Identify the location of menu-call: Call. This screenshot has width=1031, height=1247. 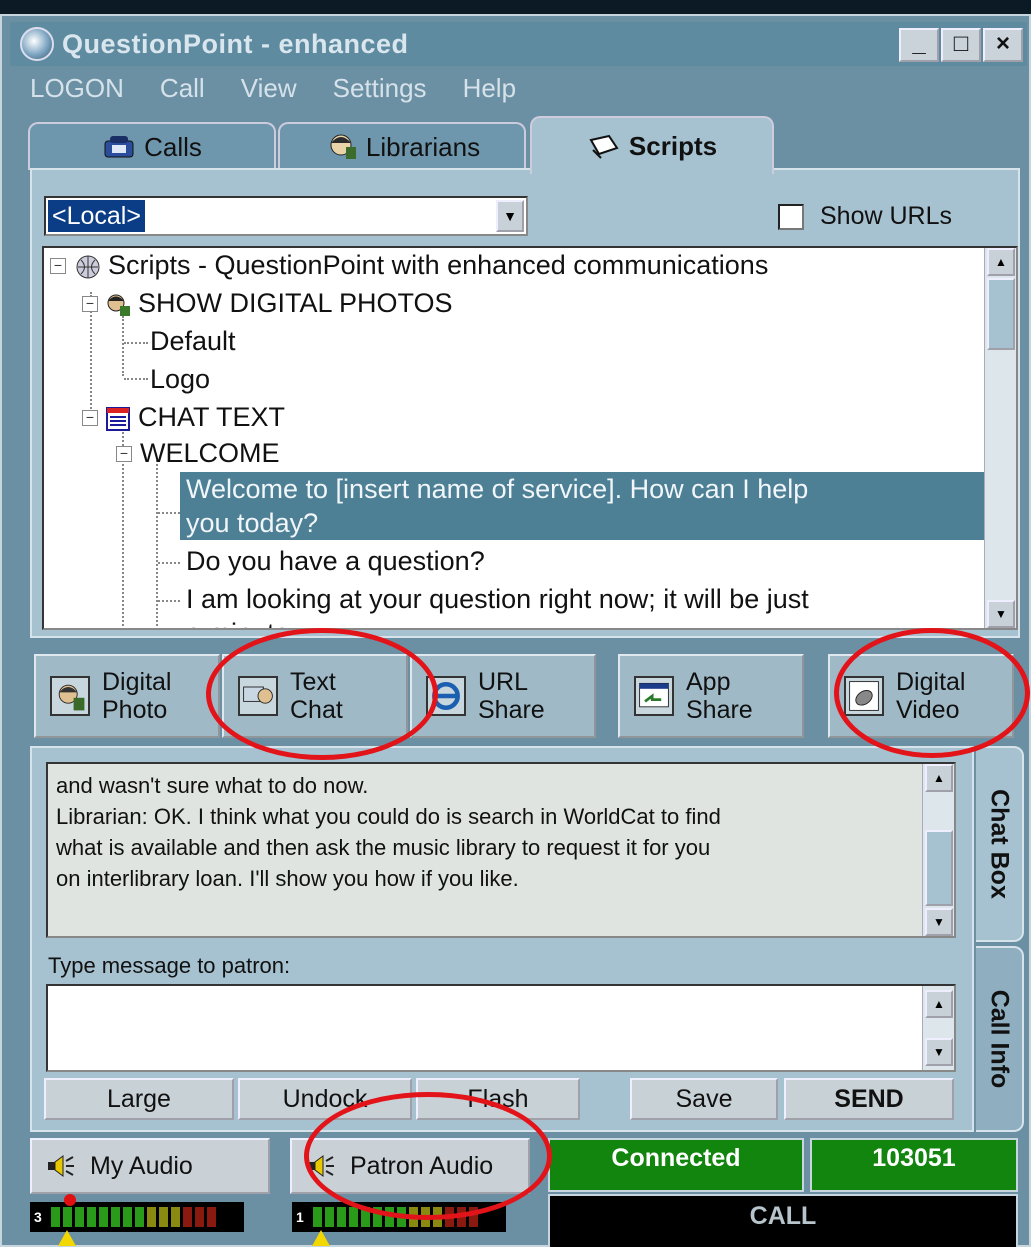
(182, 88).